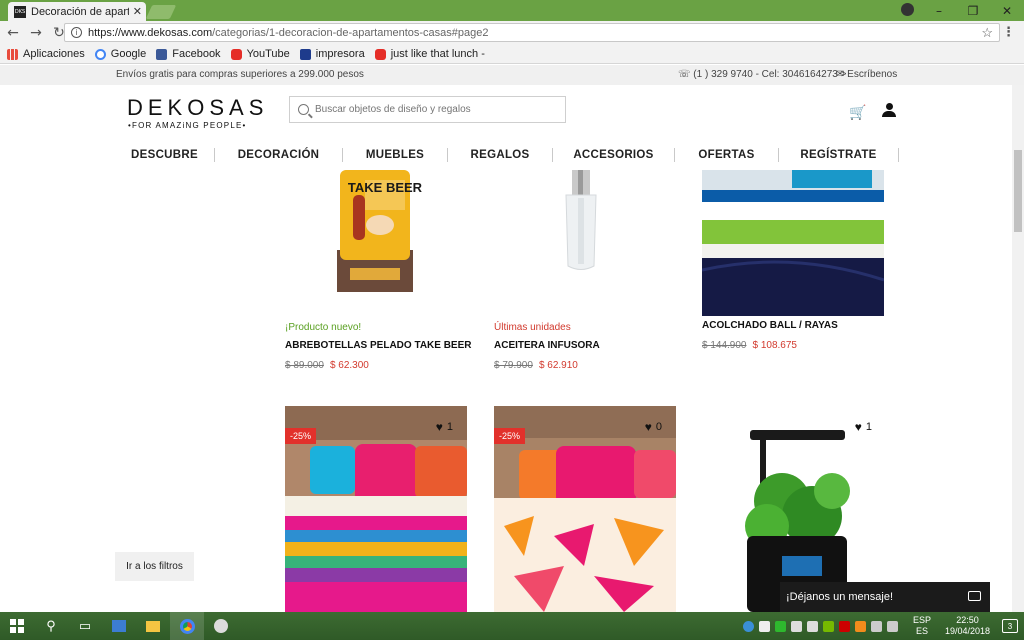  What do you see at coordinates (119, 626) in the screenshot?
I see `network-app-icon` at bounding box center [119, 626].